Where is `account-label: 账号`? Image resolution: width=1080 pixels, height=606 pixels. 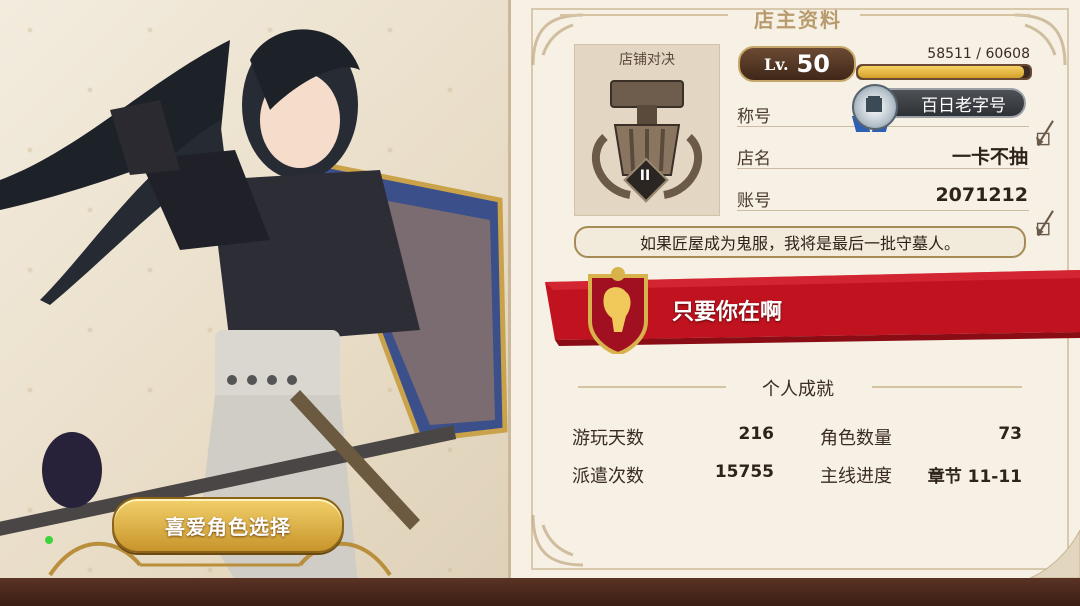
account-label: 账号 is located at coordinates (754, 201).